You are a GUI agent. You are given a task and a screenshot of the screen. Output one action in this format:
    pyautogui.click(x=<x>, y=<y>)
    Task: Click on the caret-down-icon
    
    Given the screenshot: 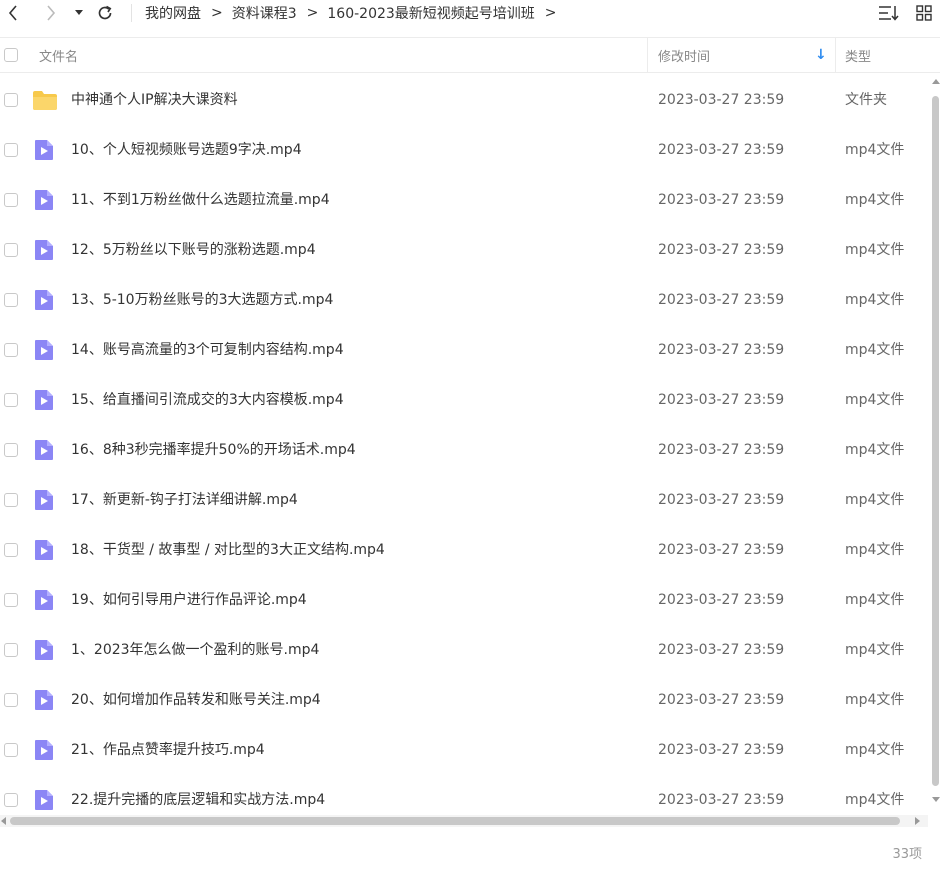 What is the action you would take?
    pyautogui.click(x=79, y=12)
    